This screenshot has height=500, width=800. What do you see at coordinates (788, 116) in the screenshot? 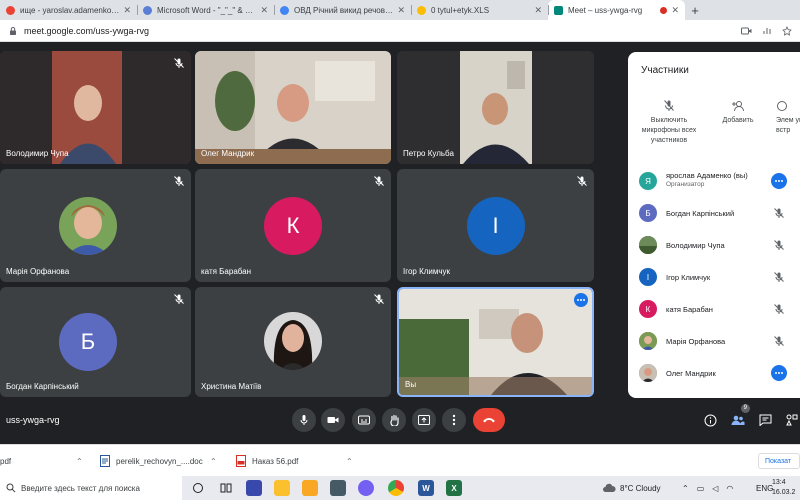
I see `host-controls-button: Элем управ встр` at bounding box center [788, 116].